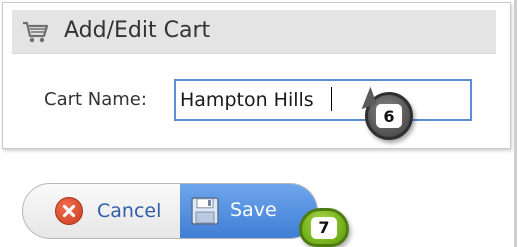 Image resolution: width=518 pixels, height=247 pixels. Describe the element at coordinates (36, 32) in the screenshot. I see `cart-icon` at that location.